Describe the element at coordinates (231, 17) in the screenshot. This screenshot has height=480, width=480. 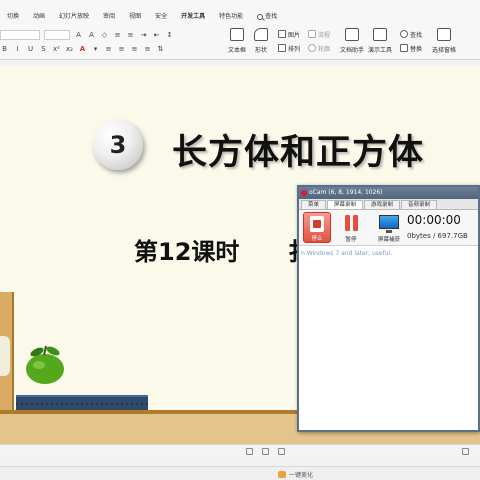
I see `tab-features: 特色功能` at that location.